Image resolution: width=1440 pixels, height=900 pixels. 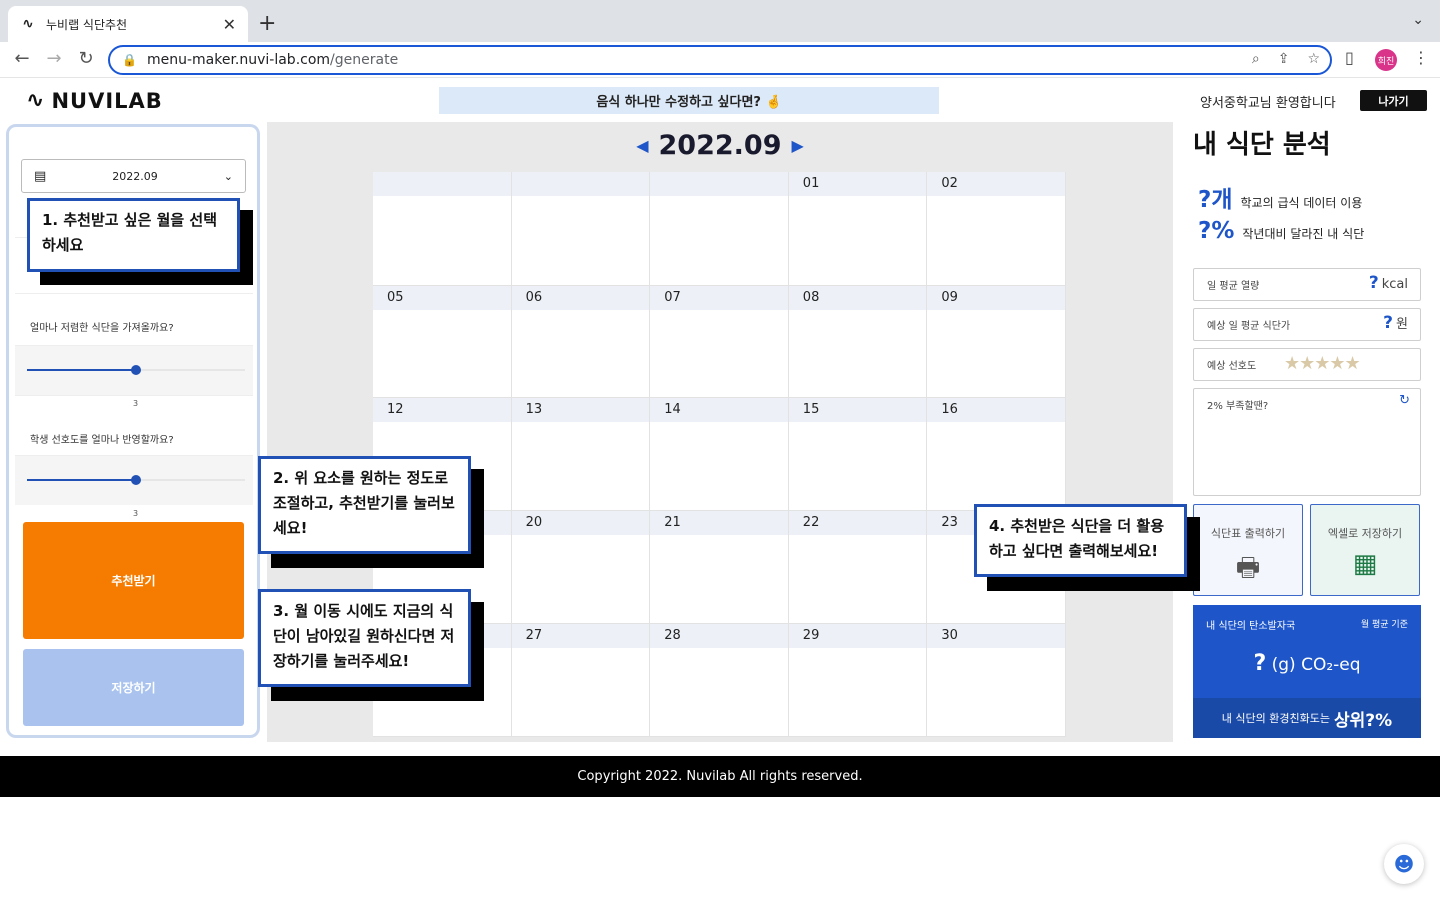 What do you see at coordinates (1404, 864) in the screenshot?
I see `chat-bot-icon: ☻` at bounding box center [1404, 864].